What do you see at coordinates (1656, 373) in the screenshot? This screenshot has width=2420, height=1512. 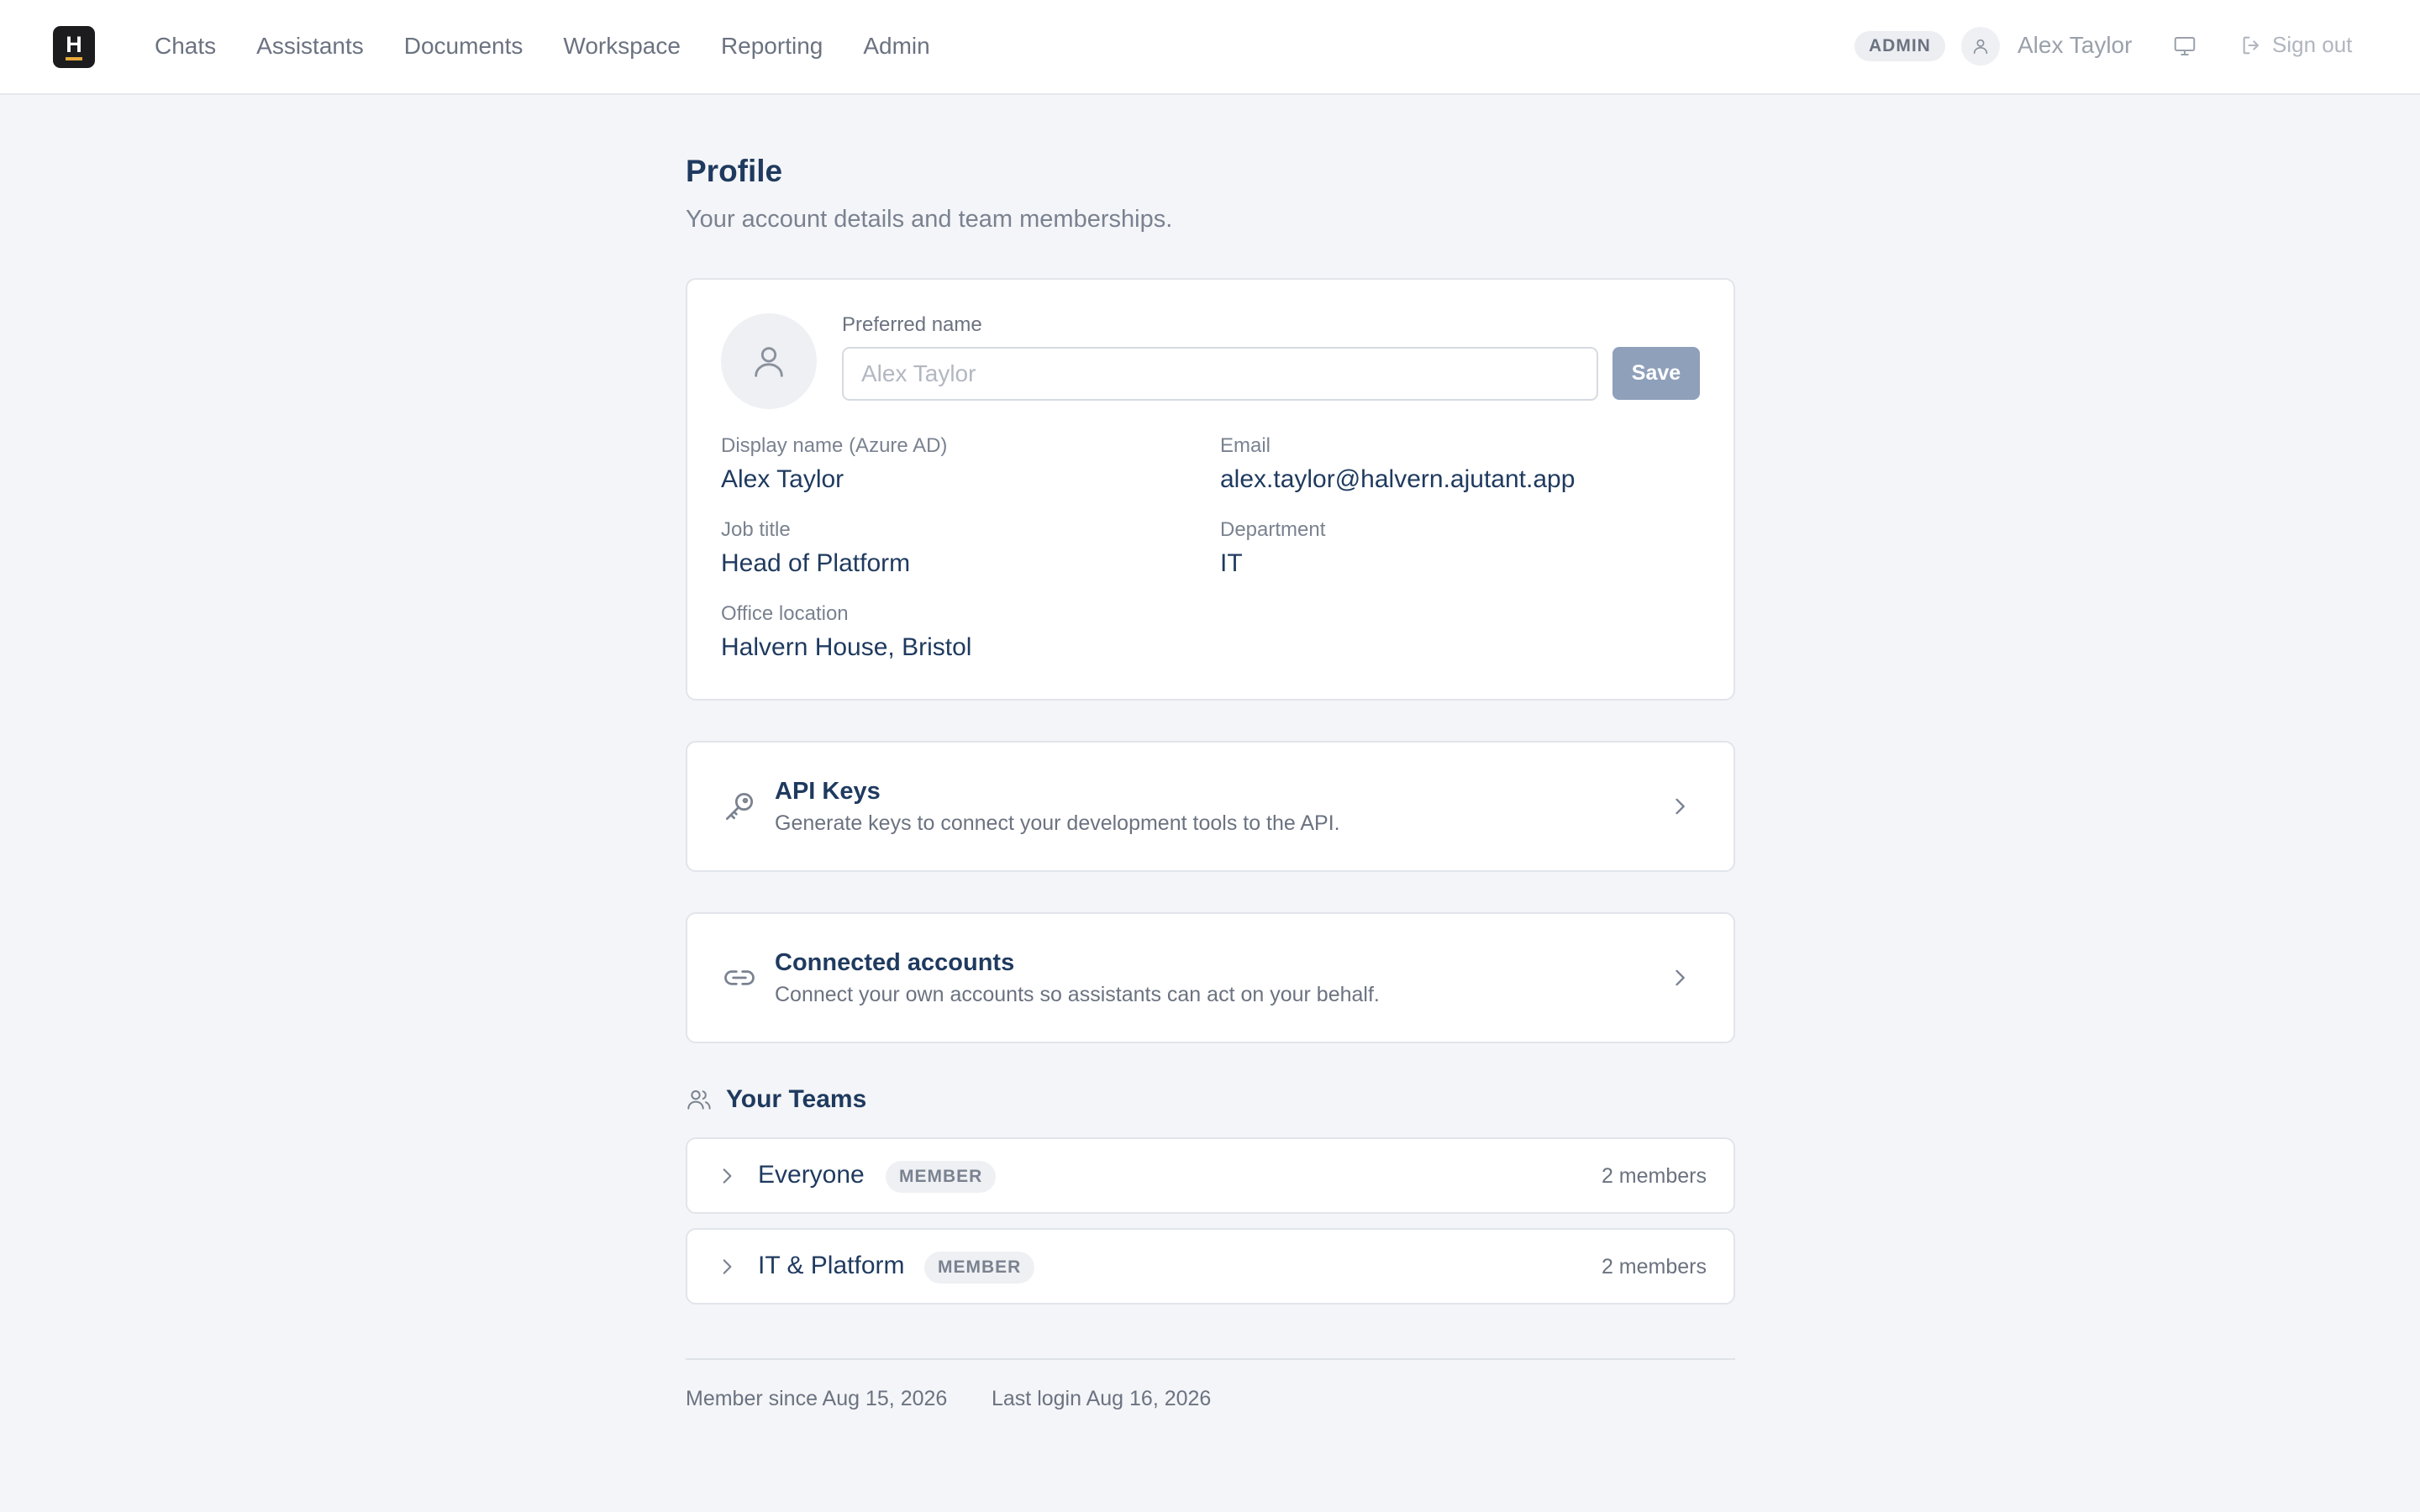 I see `save-button: Save` at bounding box center [1656, 373].